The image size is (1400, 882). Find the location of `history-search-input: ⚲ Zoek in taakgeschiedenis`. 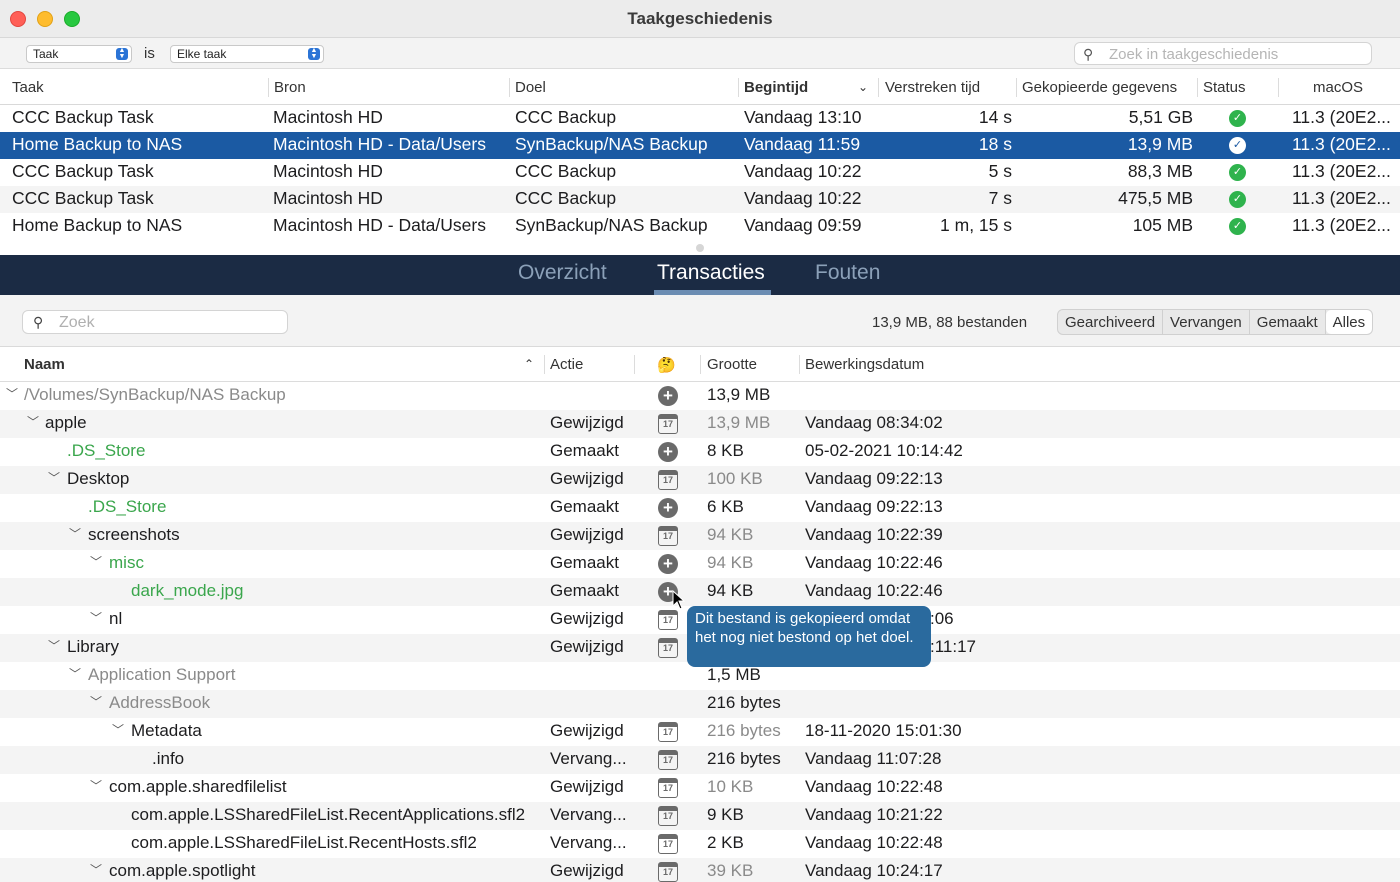

history-search-input: ⚲ Zoek in taakgeschiedenis is located at coordinates (1223, 53).